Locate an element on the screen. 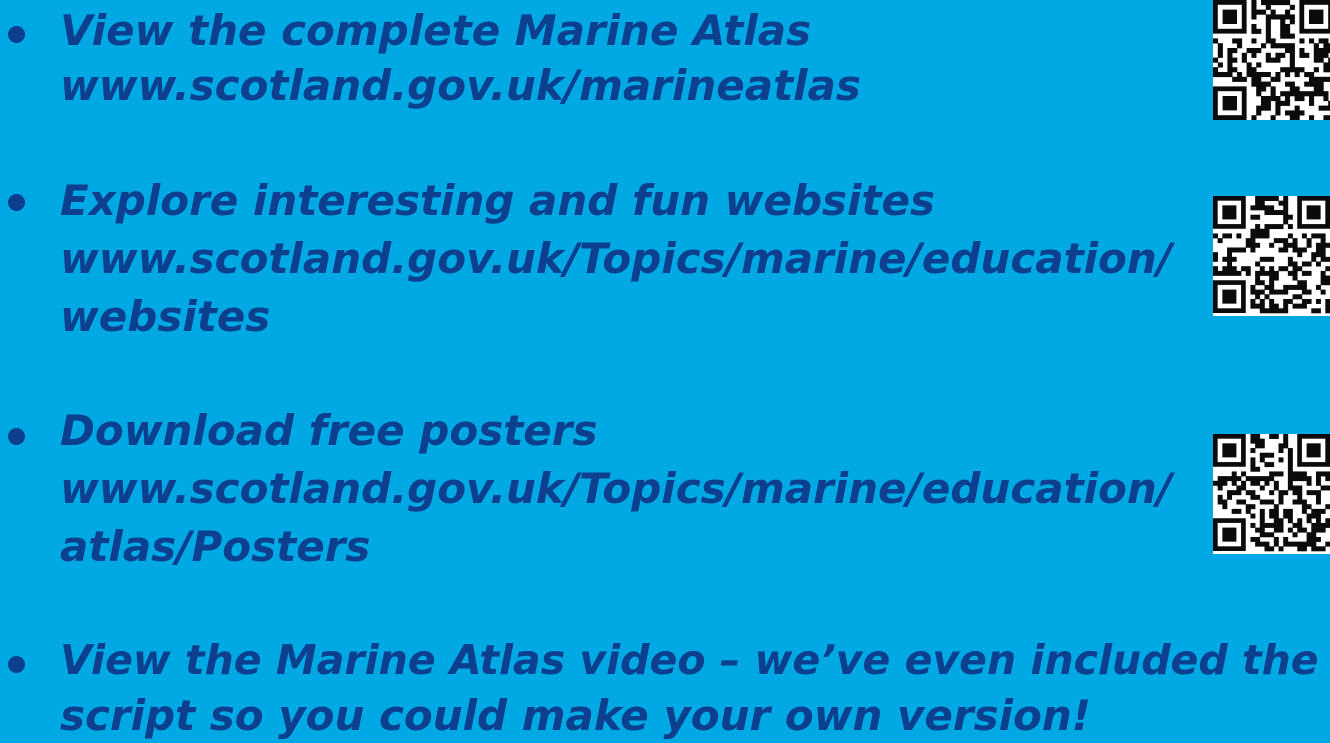 The height and width of the screenshot is (743, 1330). item-title: Explore interesting and fun websites is located at coordinates (497, 200).